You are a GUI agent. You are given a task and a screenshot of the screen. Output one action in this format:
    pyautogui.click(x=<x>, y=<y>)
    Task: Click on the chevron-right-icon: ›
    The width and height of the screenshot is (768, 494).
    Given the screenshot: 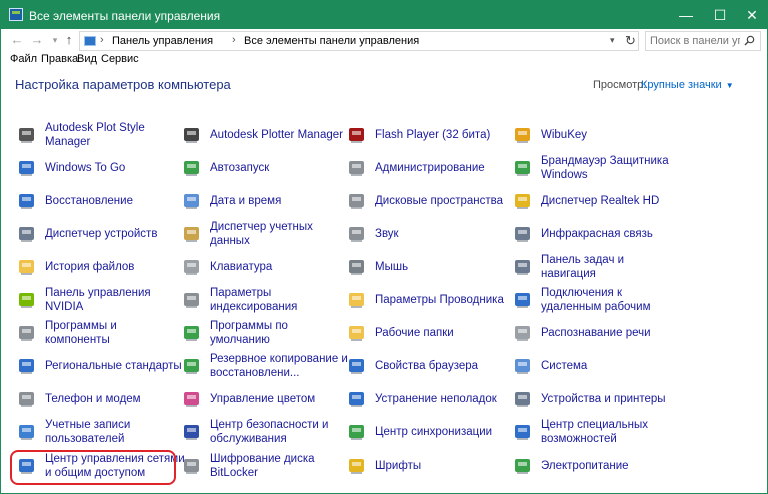 What is the action you would take?
    pyautogui.click(x=234, y=40)
    